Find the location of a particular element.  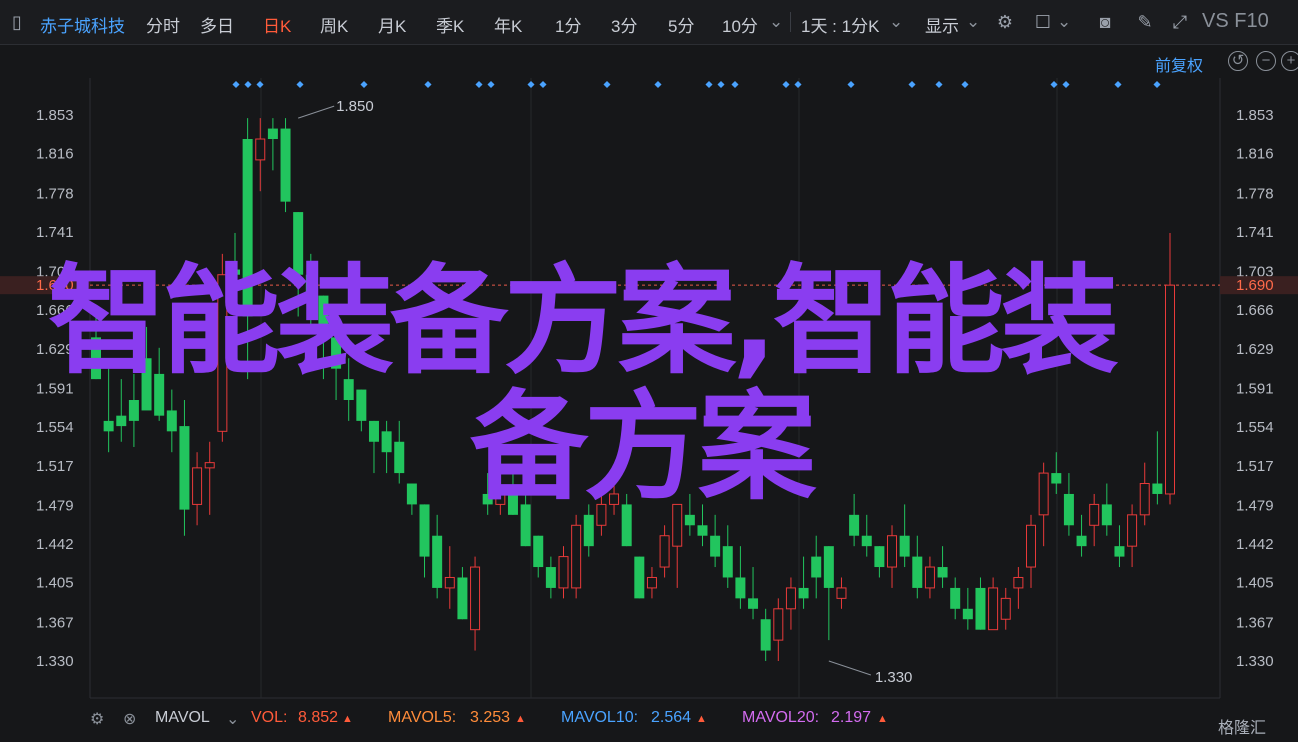

y-tick-label-left: 1.741 is located at coordinates (55, 232).